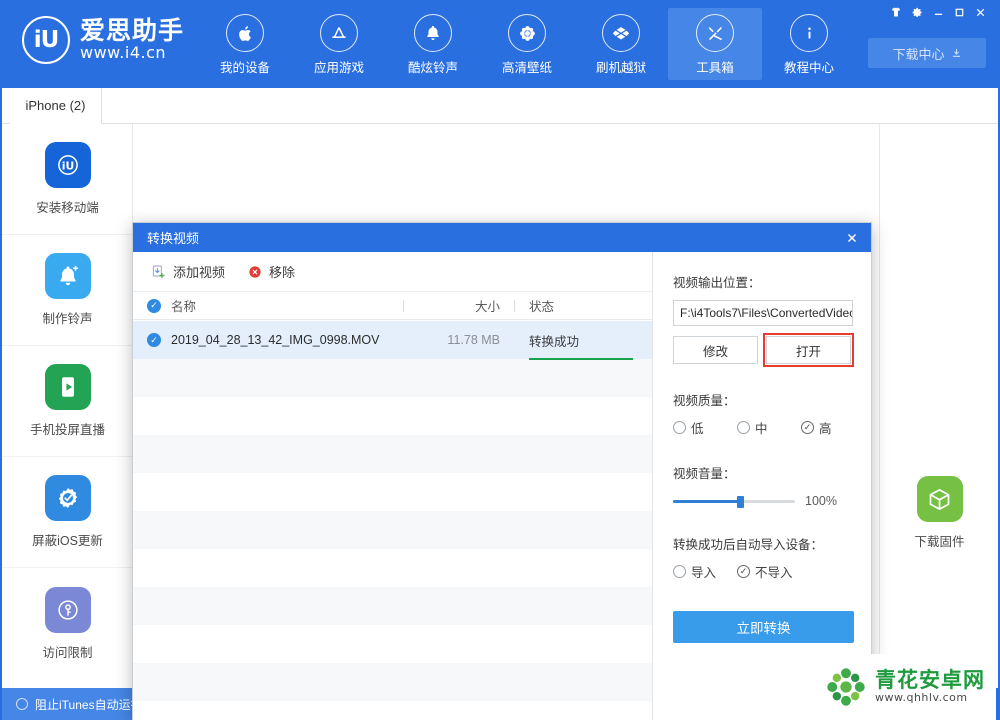  Describe the element at coordinates (927, 53) in the screenshot. I see `download-center-button: 下载中心` at that location.